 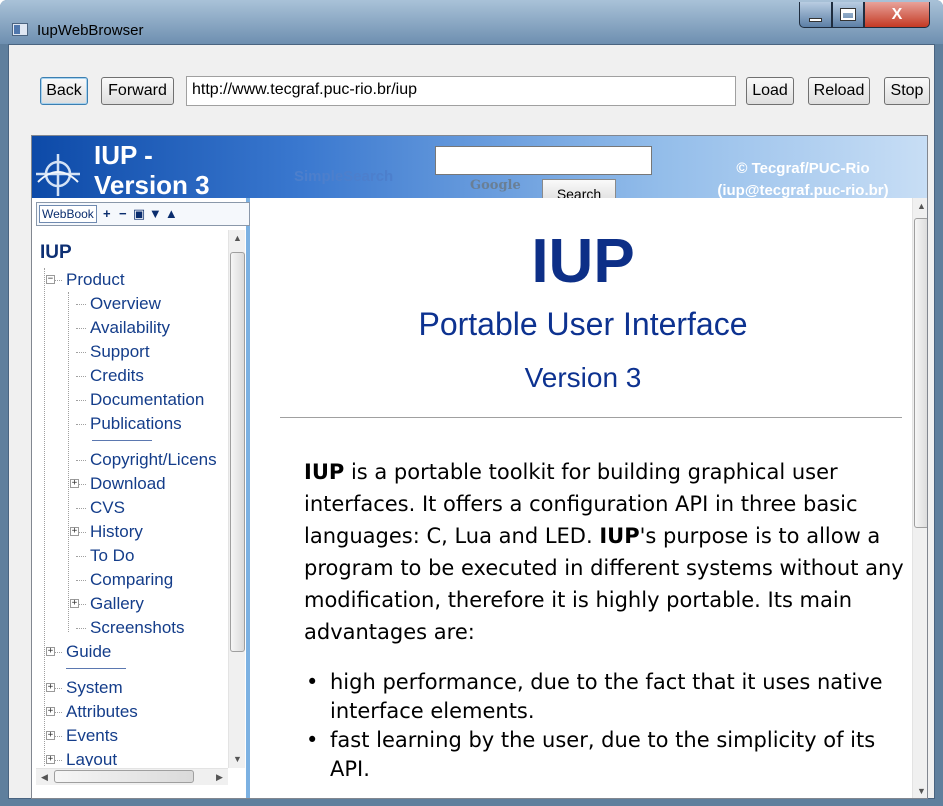 What do you see at coordinates (324, 472) in the screenshot?
I see `intro-bold-iup: IUP` at bounding box center [324, 472].